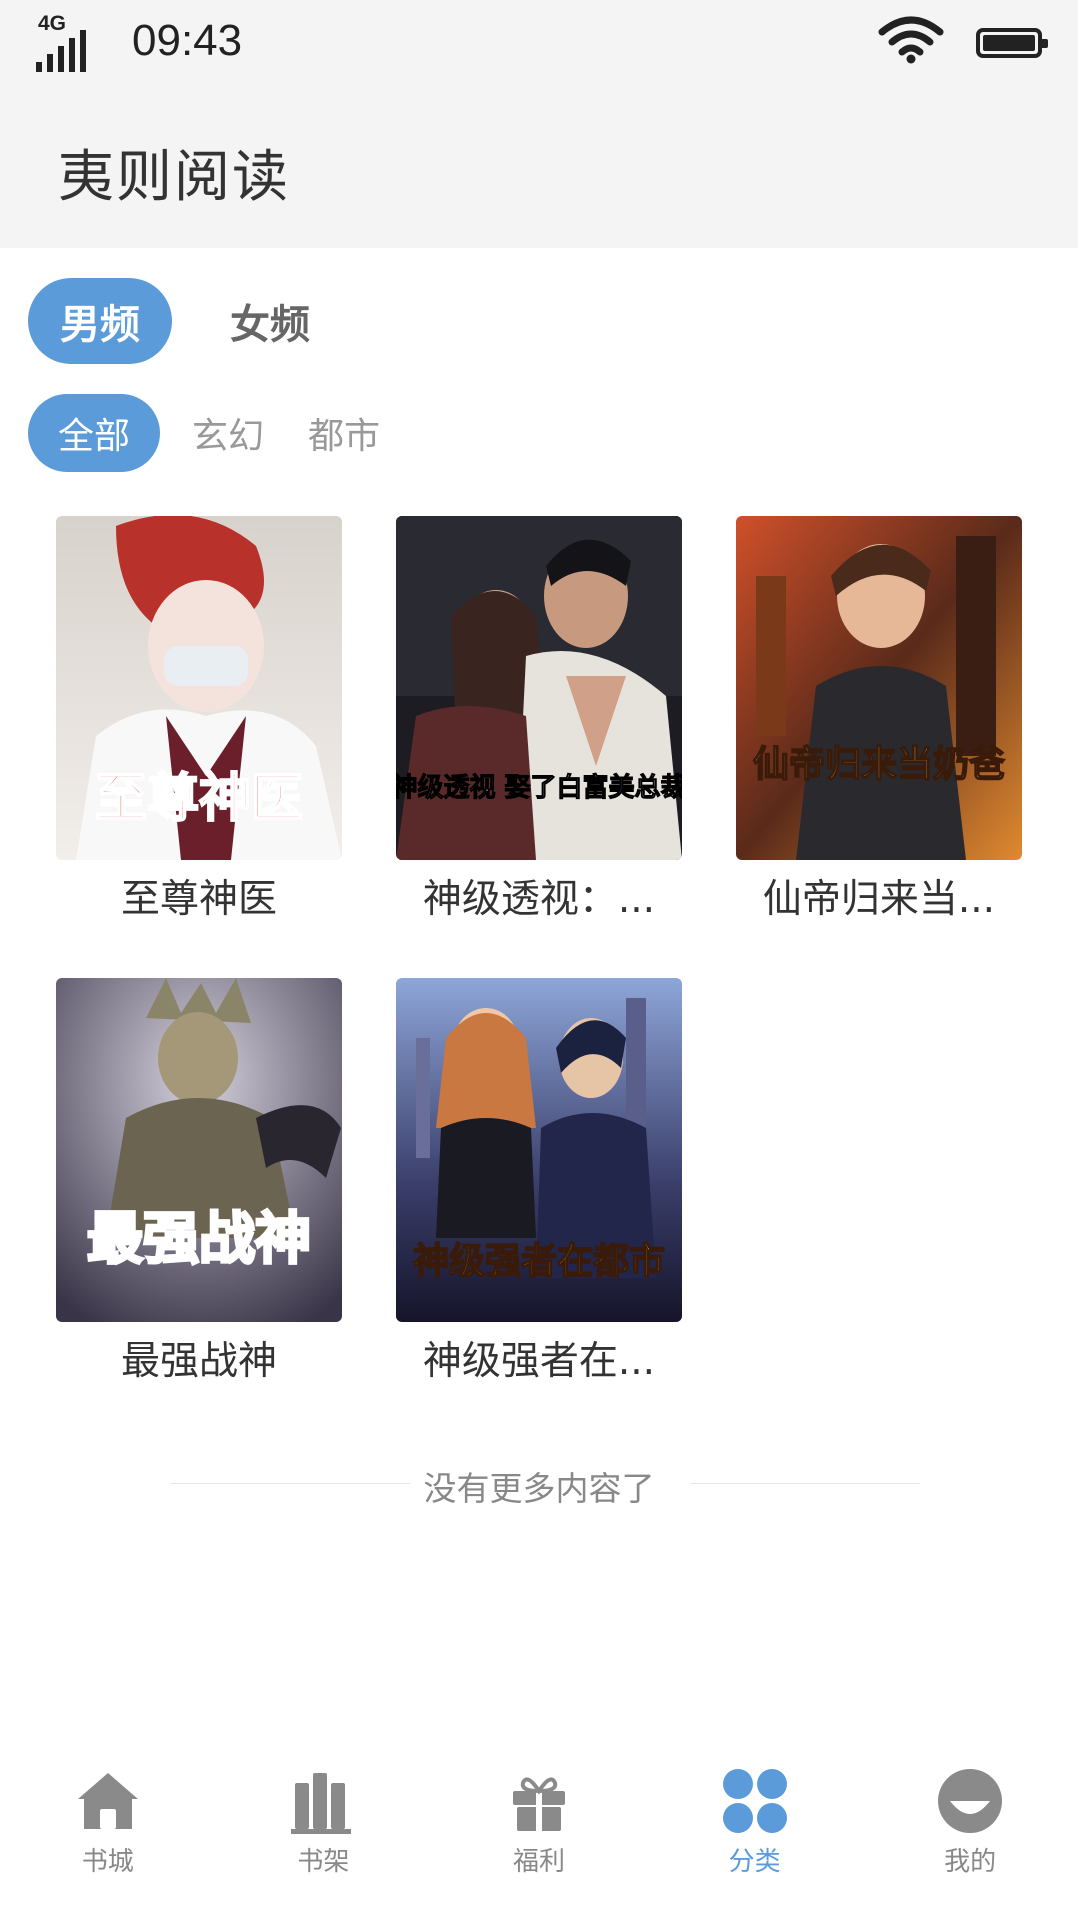  What do you see at coordinates (108, 1831) in the screenshot?
I see `nav-bookstore: 书城` at bounding box center [108, 1831].